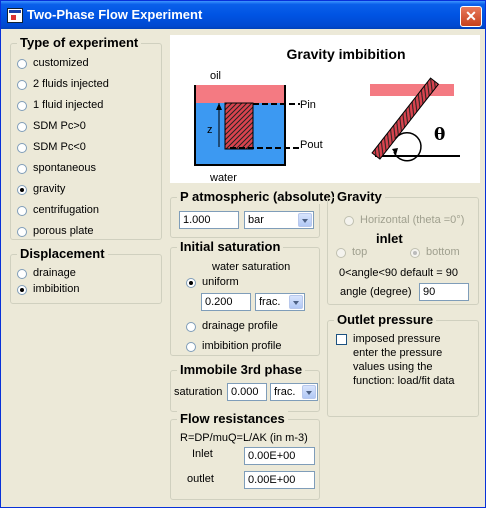 This screenshot has height=508, width=486. I want to click on inlet-resistance-label: Inlet, so click(202, 454).